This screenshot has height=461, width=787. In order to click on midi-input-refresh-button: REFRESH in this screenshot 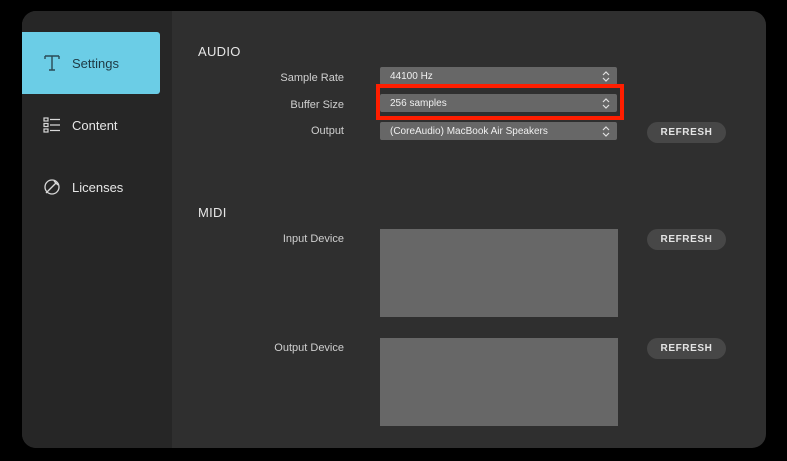, I will do `click(686, 239)`.